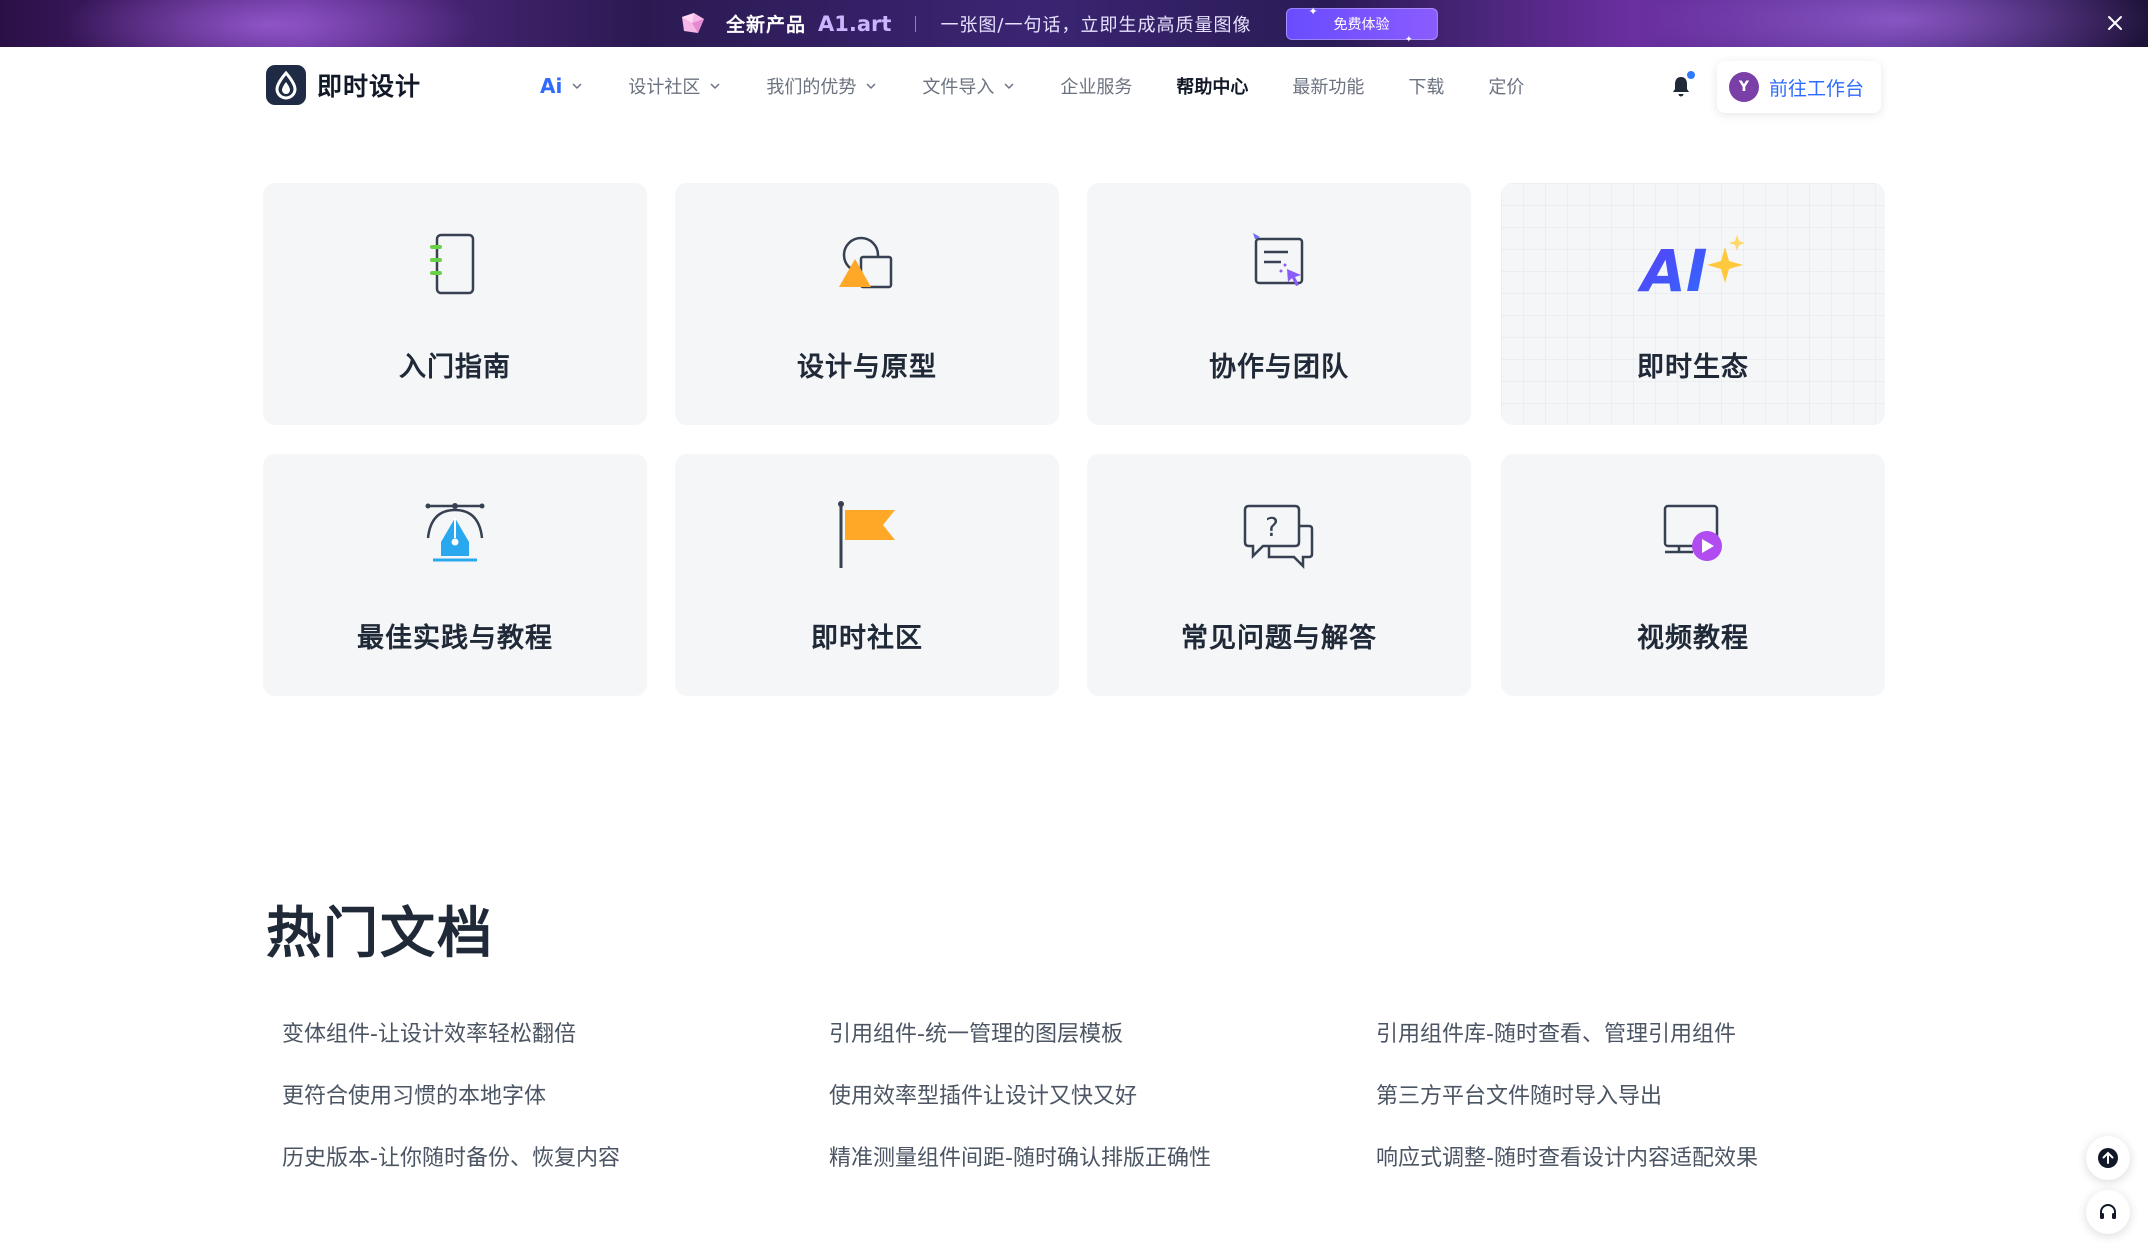  I want to click on nav-item-ai: Ai, so click(562, 86).